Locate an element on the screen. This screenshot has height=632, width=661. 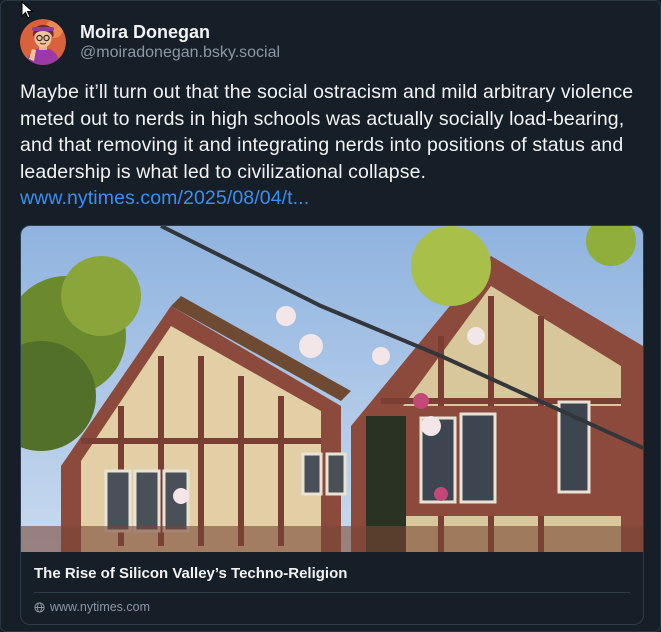
author-display-name: Moira Donegan is located at coordinates (180, 32).